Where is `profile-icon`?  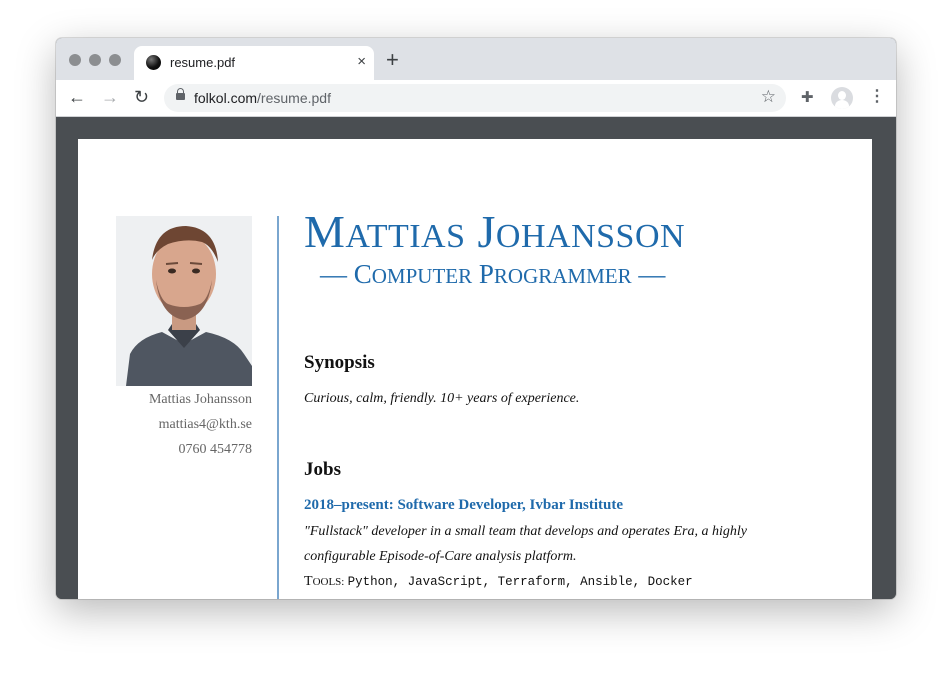
profile-icon is located at coordinates (842, 98).